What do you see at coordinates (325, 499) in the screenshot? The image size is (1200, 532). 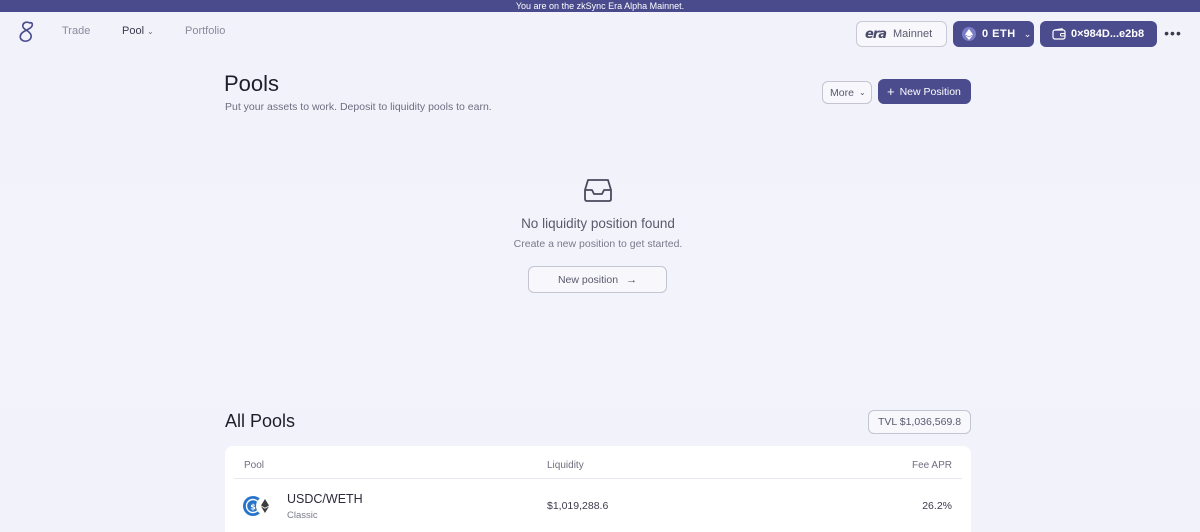 I see `pool-pair-name: USDC/WETH` at bounding box center [325, 499].